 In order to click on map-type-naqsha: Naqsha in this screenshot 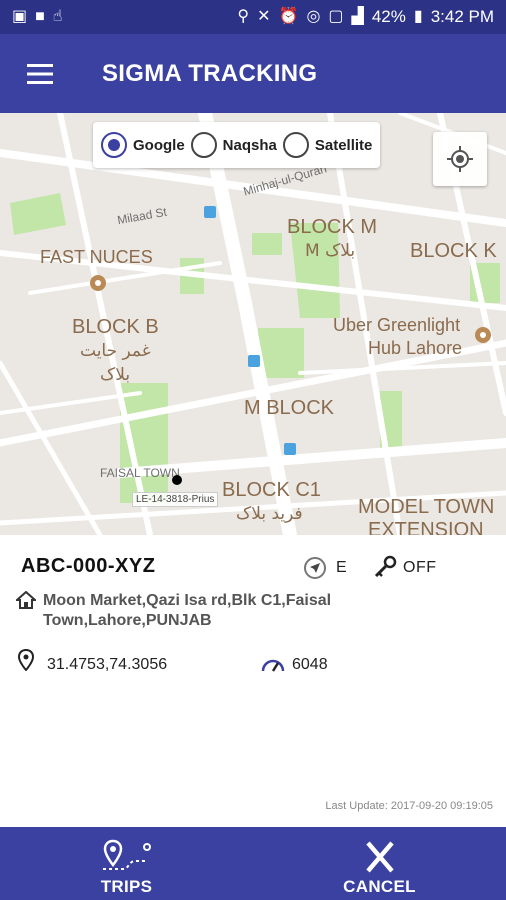, I will do `click(233, 145)`.